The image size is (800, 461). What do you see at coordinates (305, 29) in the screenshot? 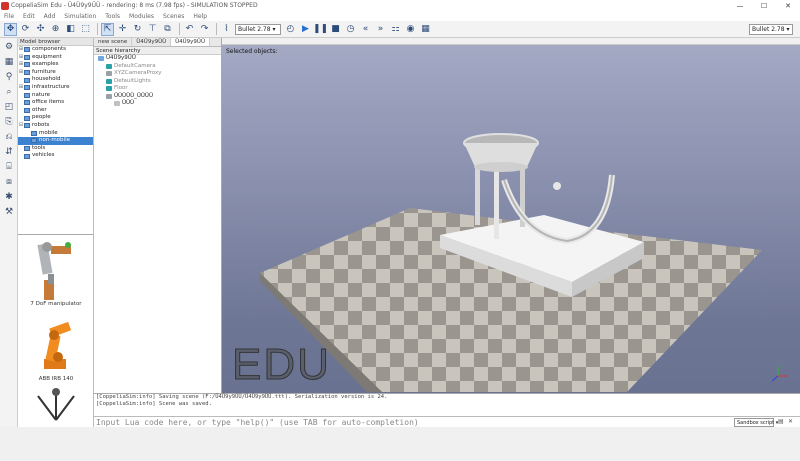
I see `play-icon: ▶` at bounding box center [305, 29].